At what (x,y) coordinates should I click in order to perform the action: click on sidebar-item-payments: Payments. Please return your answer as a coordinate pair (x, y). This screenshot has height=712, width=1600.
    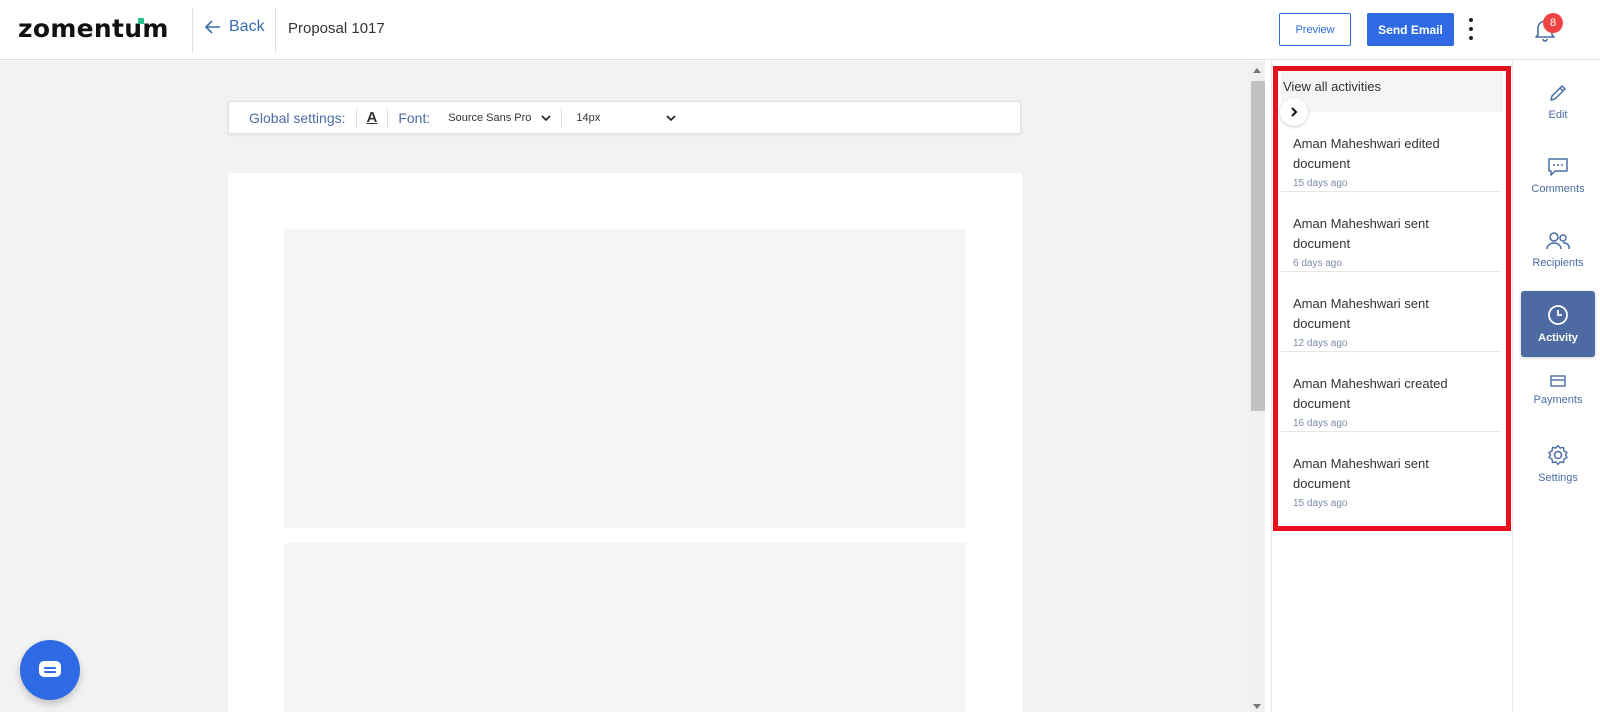
    Looking at the image, I should click on (1558, 390).